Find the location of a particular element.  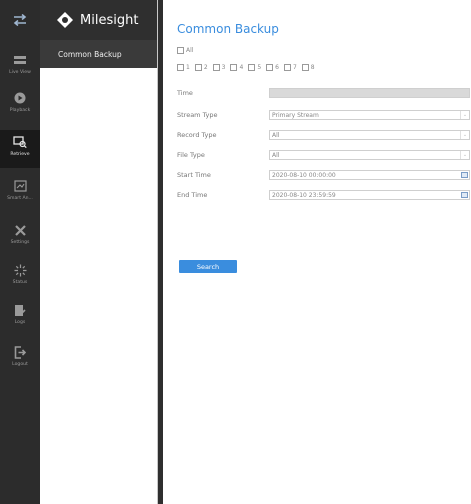

stream-type-label: Stream Type is located at coordinates (197, 115).